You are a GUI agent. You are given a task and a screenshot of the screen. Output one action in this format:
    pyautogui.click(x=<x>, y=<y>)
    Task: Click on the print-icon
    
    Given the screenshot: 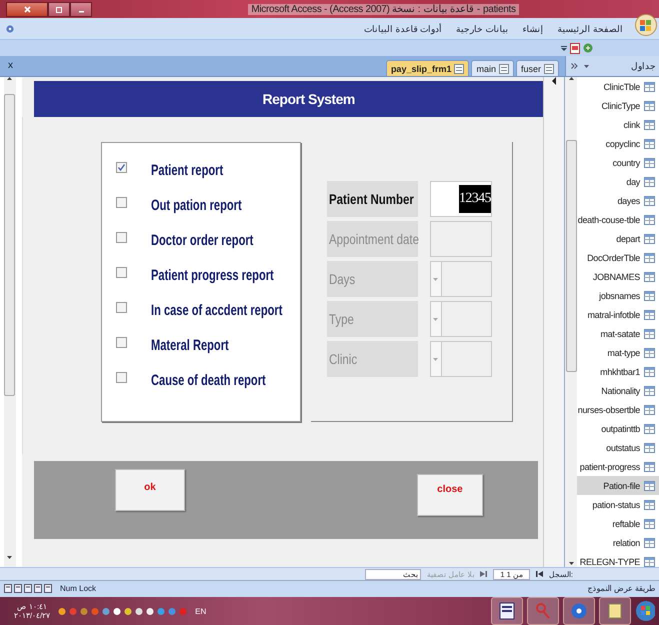 What is the action you would take?
    pyautogui.click(x=28, y=589)
    